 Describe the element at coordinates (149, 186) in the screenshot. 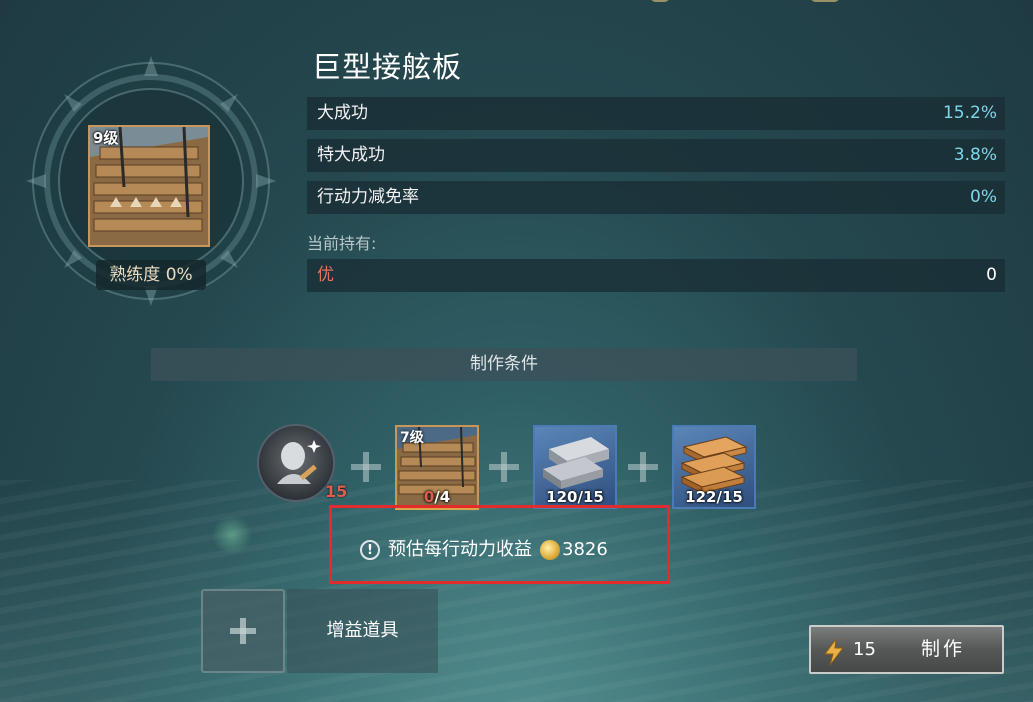

I see `item-icon: 9级` at that location.